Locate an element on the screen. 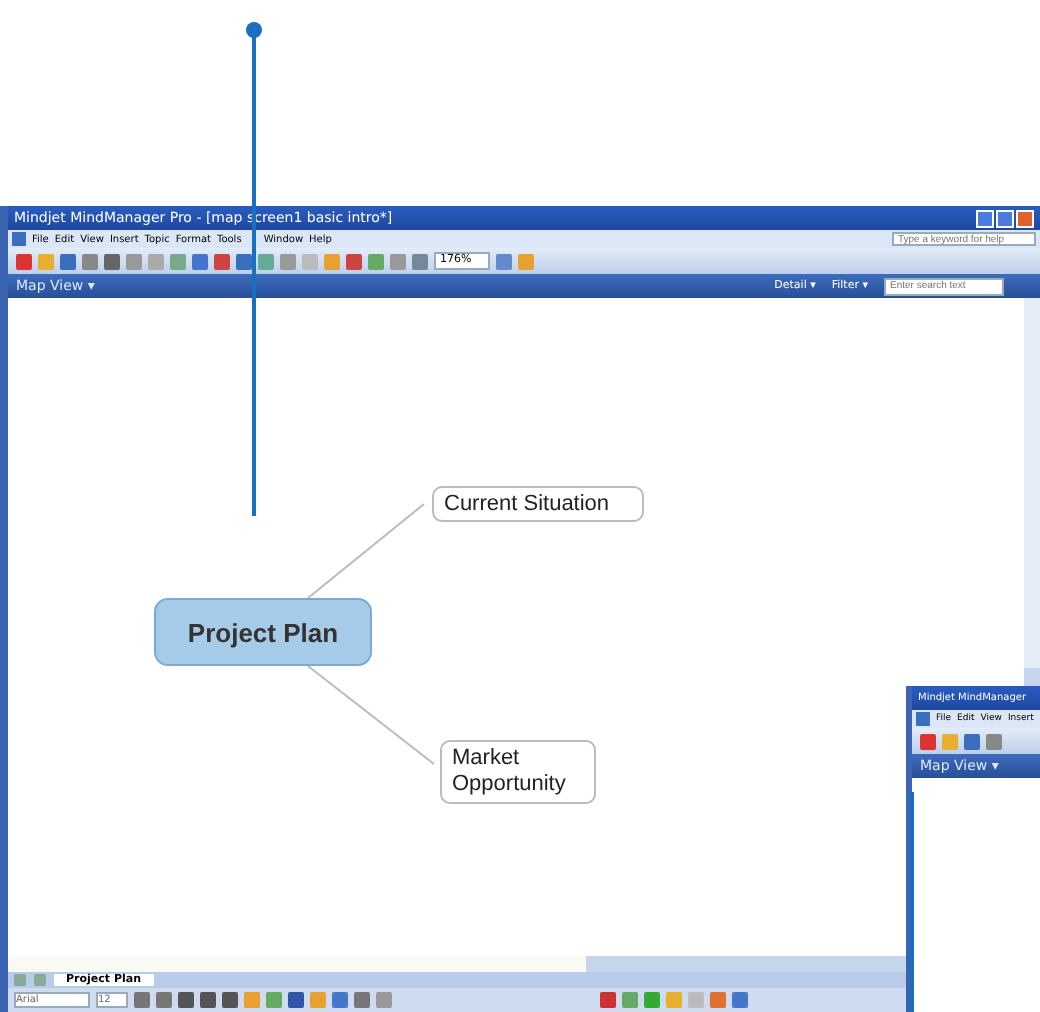 This screenshot has width=1040, height=1012. maximize-button is located at coordinates (1005, 218).